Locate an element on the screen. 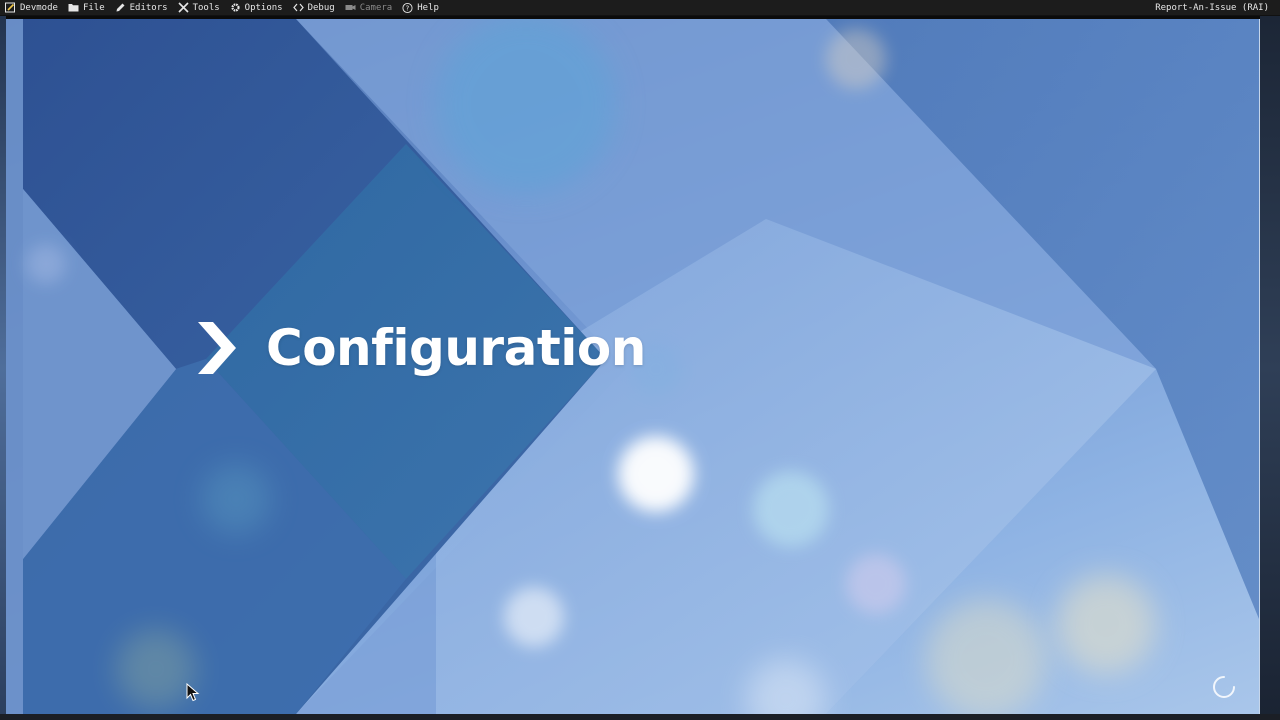 This screenshot has width=1280, height=720. menu-help: ? Help is located at coordinates (420, 7).